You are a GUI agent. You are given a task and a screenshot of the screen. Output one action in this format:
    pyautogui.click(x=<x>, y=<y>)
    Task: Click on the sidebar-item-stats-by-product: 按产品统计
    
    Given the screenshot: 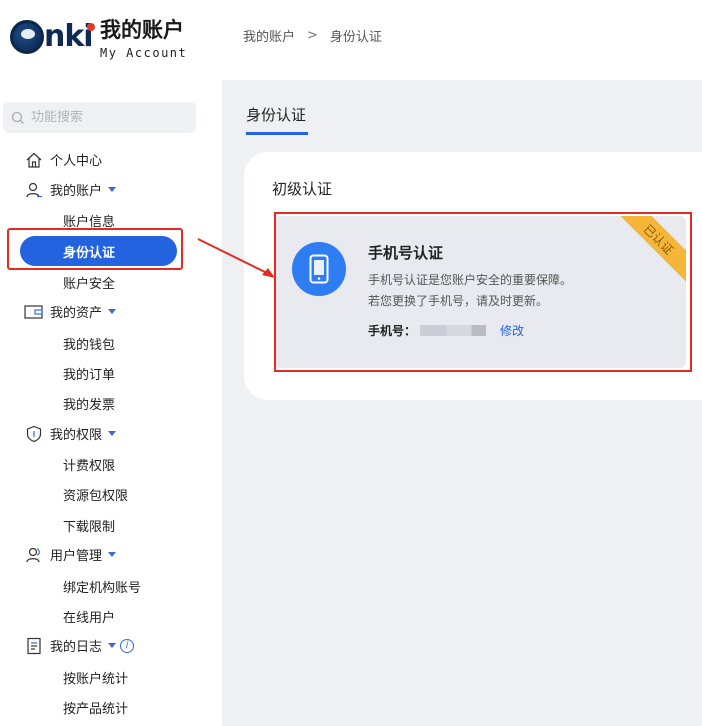 What is the action you would take?
    pyautogui.click(x=95, y=707)
    